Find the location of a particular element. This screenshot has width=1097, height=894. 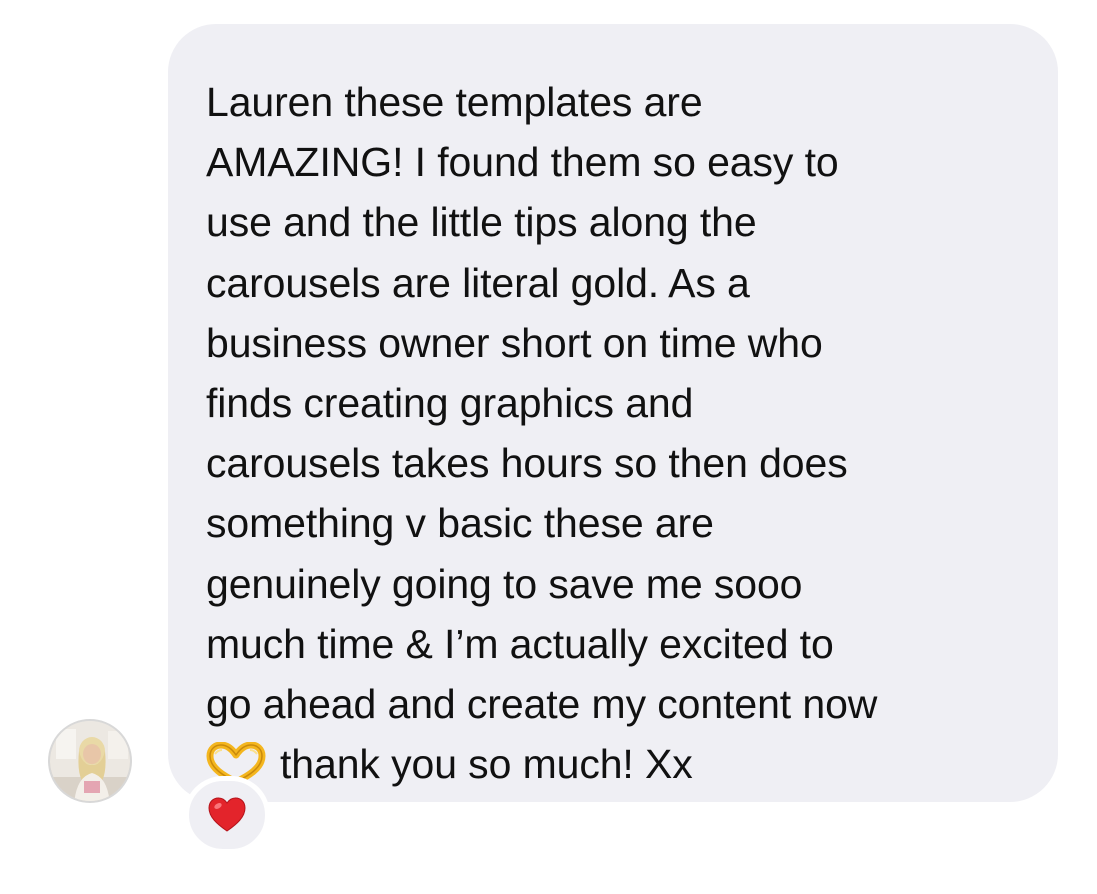

message-line-text: thank you so much! Xx is located at coordinates (486, 764).